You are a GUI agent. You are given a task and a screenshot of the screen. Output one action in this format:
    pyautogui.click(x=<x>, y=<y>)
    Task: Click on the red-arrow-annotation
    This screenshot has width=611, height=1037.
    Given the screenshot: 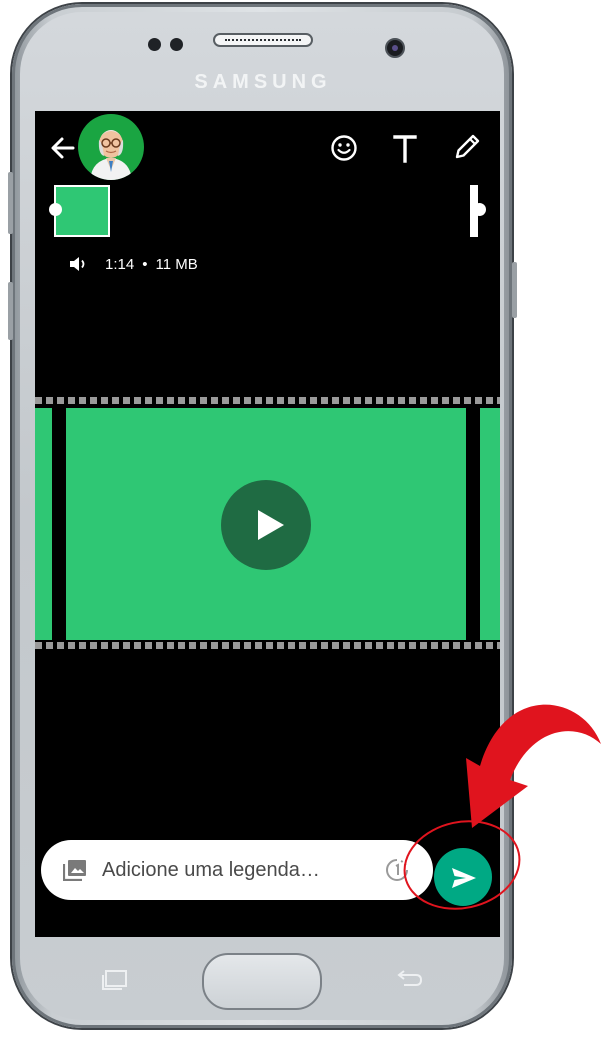 What is the action you would take?
    pyautogui.click(x=533, y=766)
    